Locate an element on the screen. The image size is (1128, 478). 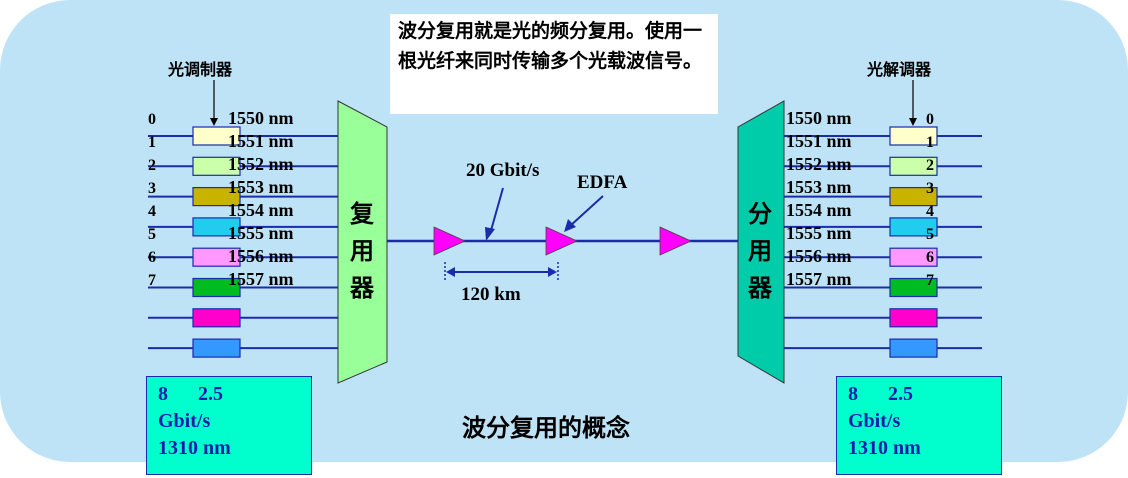
left-channel-index-7: 7 is located at coordinates (152, 280).